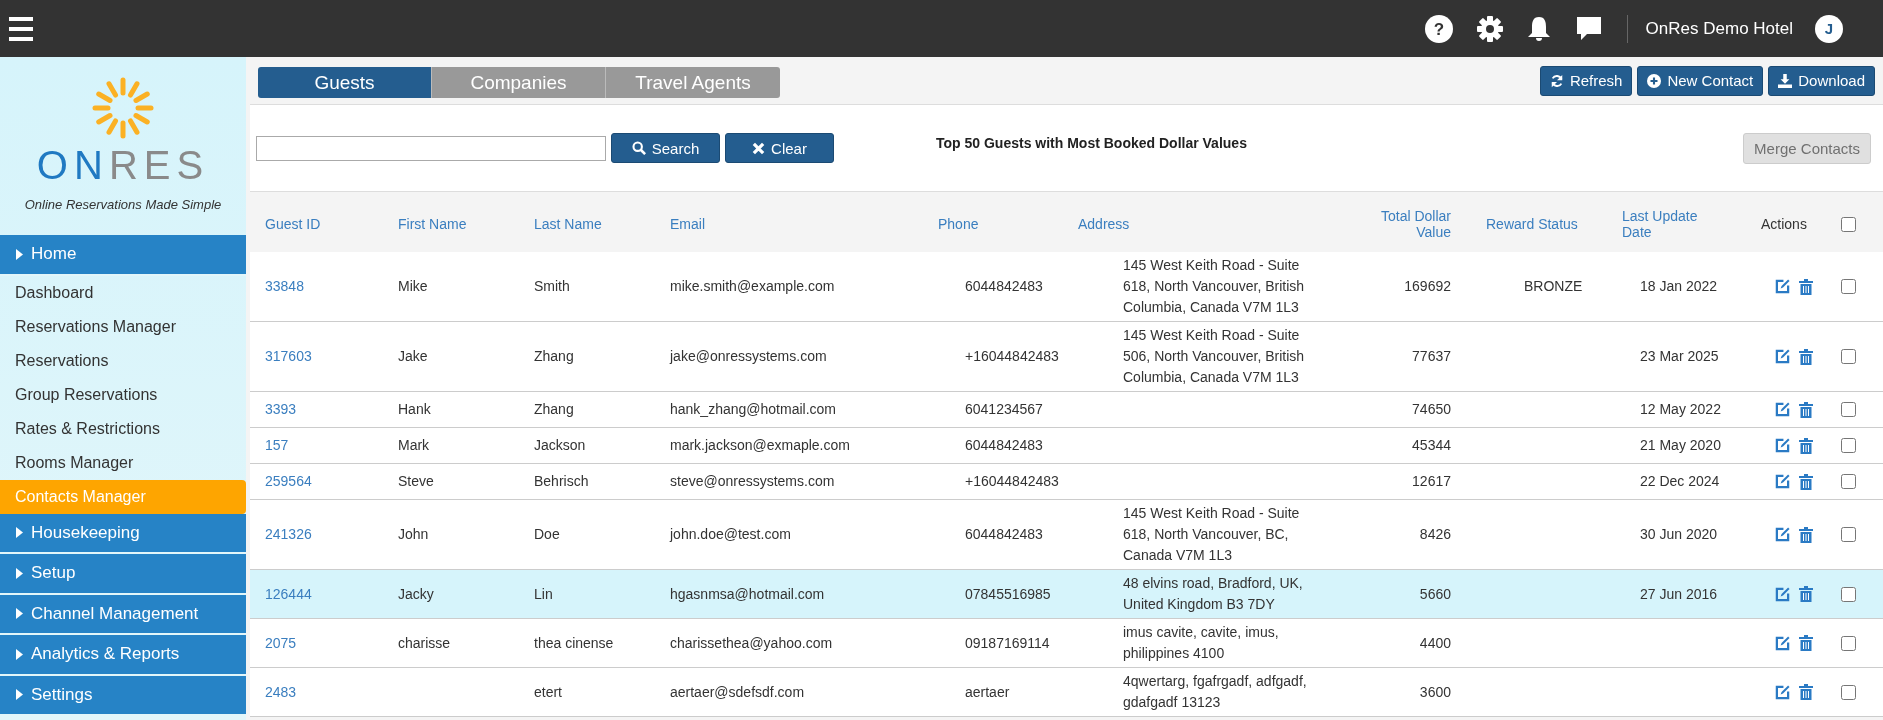 The image size is (1883, 720). What do you see at coordinates (1676, 446) in the screenshot?
I see `table-cell: 21 May 2020` at bounding box center [1676, 446].